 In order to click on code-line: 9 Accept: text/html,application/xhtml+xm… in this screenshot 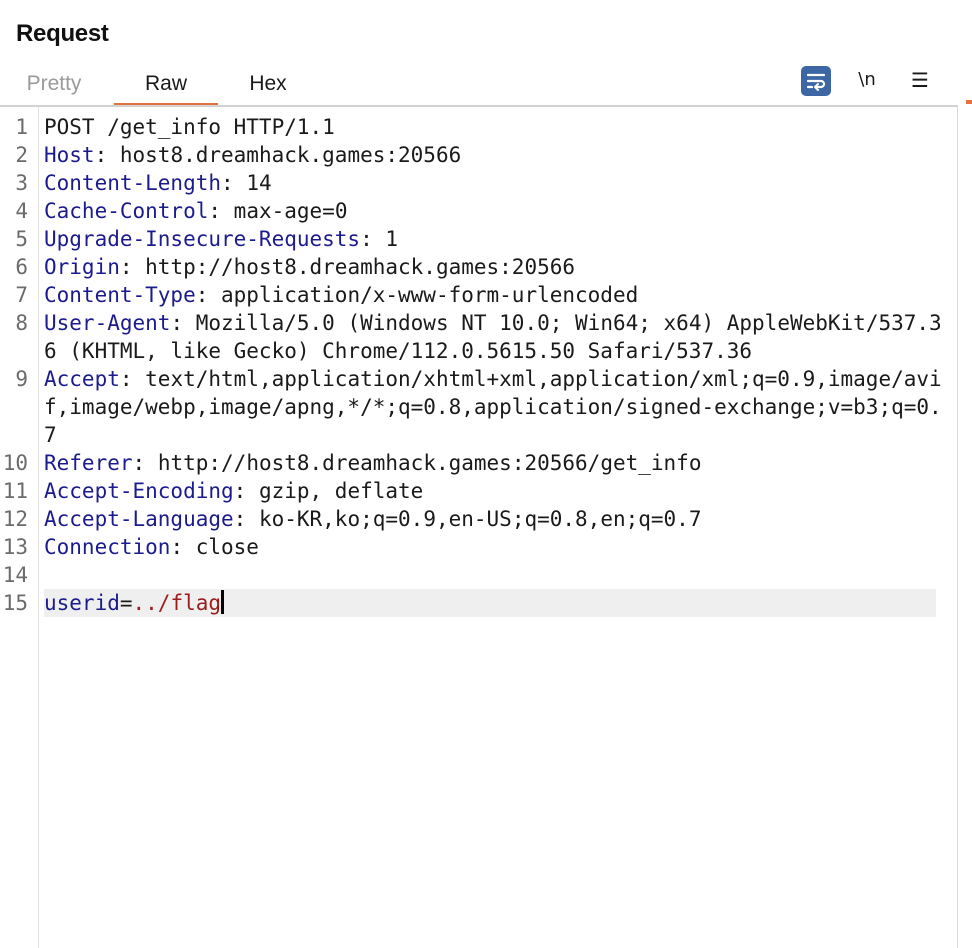, I will do `click(478, 407)`.